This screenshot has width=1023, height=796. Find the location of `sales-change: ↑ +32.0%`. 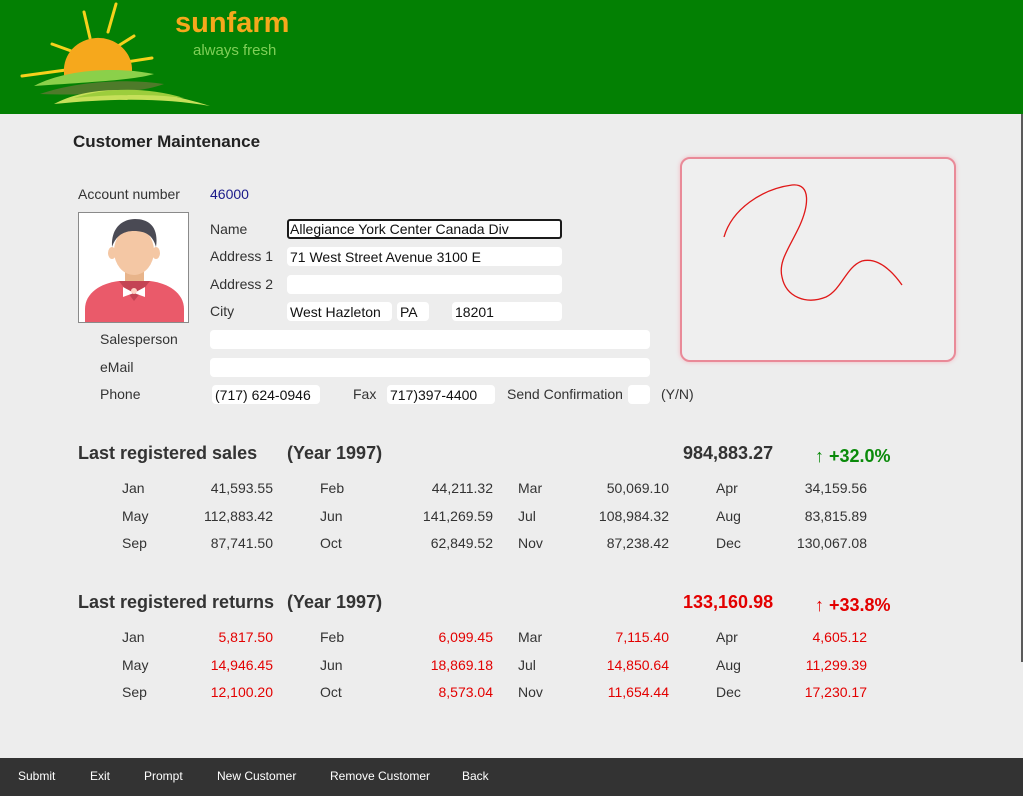

sales-change: ↑ +32.0% is located at coordinates (853, 456).